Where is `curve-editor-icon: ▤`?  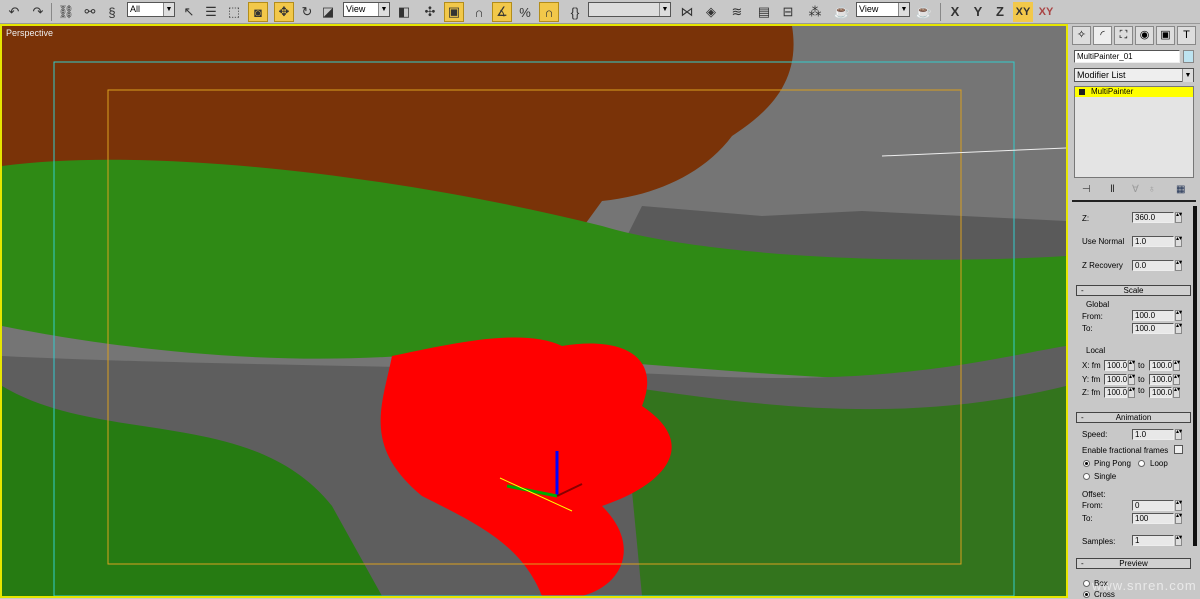 curve-editor-icon: ▤ is located at coordinates (764, 12).